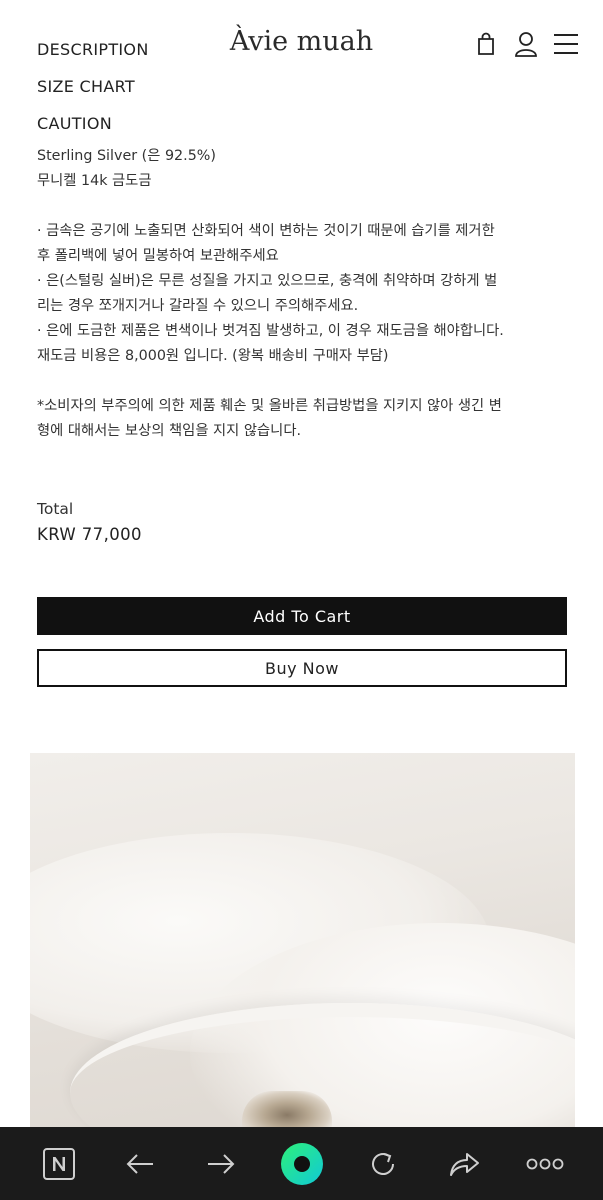 This screenshot has width=603, height=1200. What do you see at coordinates (302, 668) in the screenshot?
I see `buy-now-button: Buy Now` at bounding box center [302, 668].